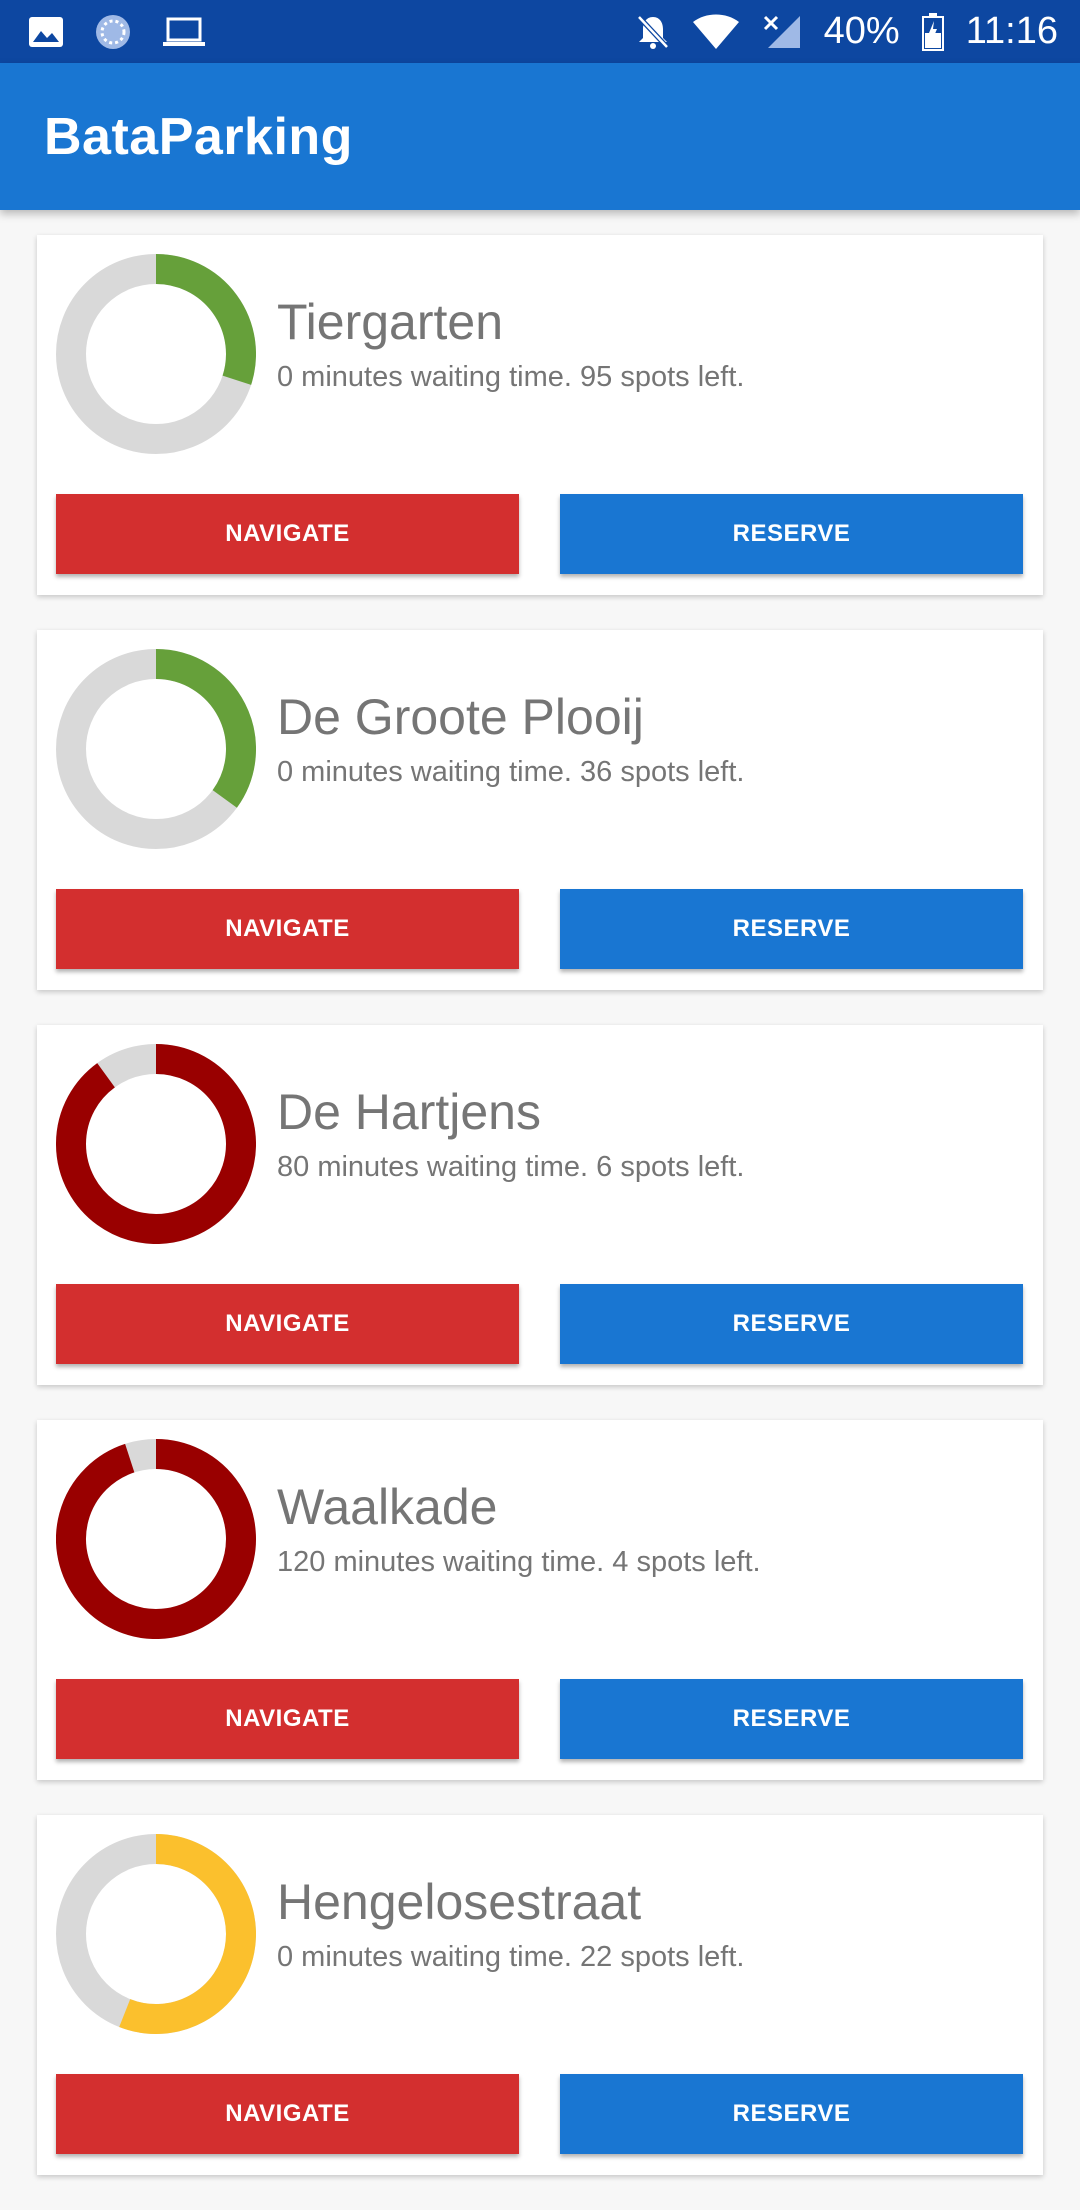 Image resolution: width=1080 pixels, height=2210 pixels. I want to click on clock: 11:16, so click(1011, 31).